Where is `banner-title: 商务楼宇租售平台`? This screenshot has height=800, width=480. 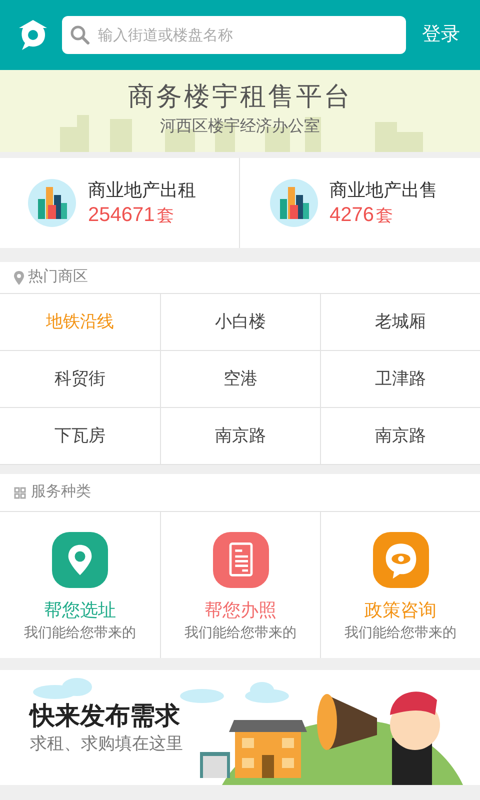
banner-title: 商务楼宇租售平台 is located at coordinates (240, 96).